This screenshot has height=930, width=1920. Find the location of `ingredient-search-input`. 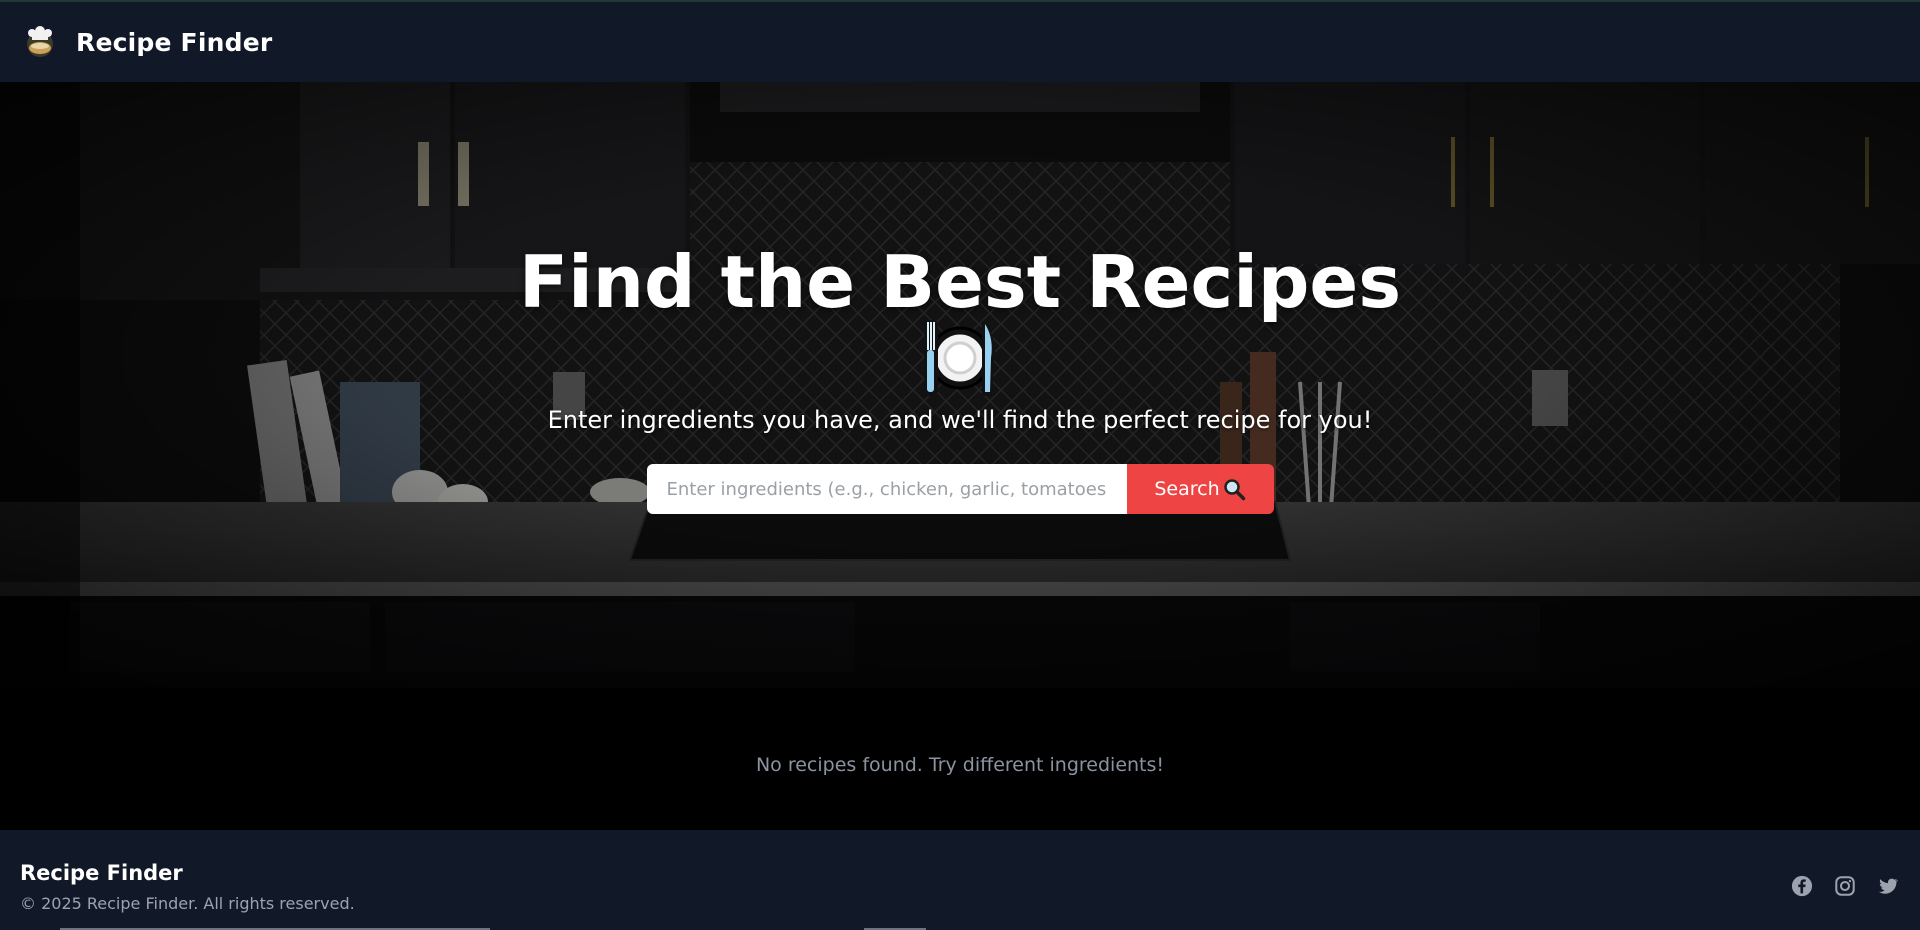

ingredient-search-input is located at coordinates (886, 489).